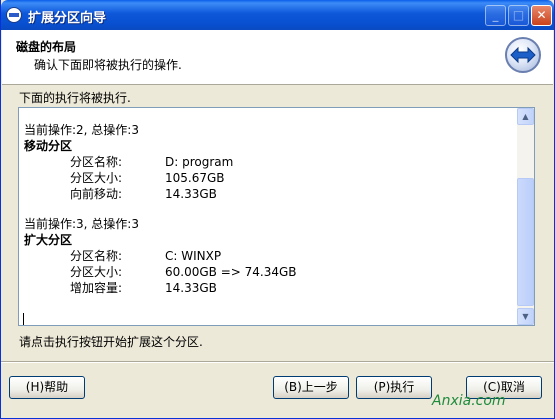  I want to click on operation-field: 分区名称: C: WINXP, so click(269, 256).